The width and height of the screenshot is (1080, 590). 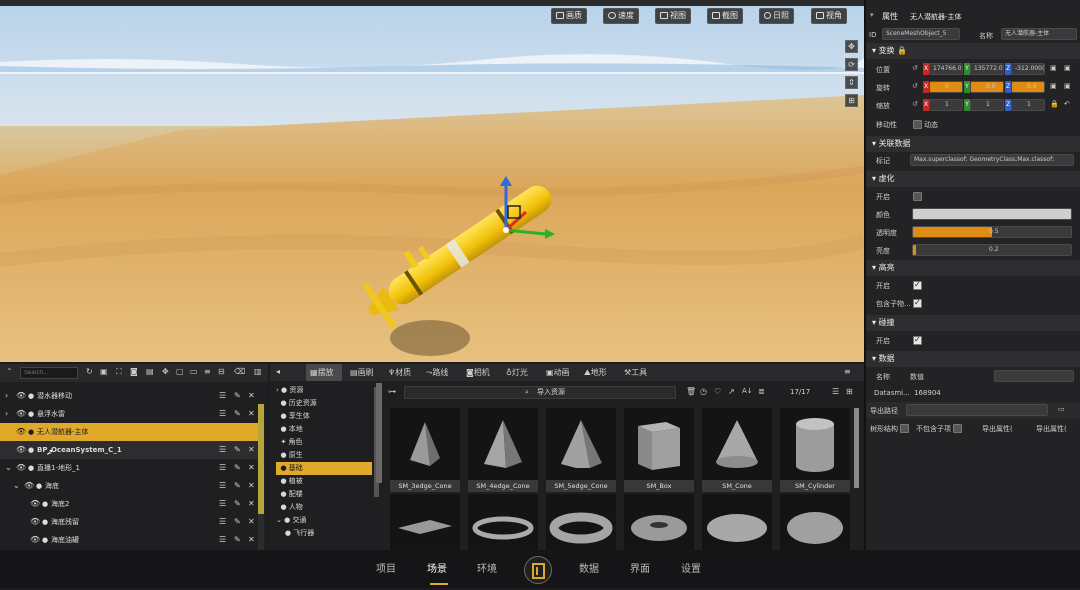 I want to click on asset-scrollbar, so click(x=856, y=448).